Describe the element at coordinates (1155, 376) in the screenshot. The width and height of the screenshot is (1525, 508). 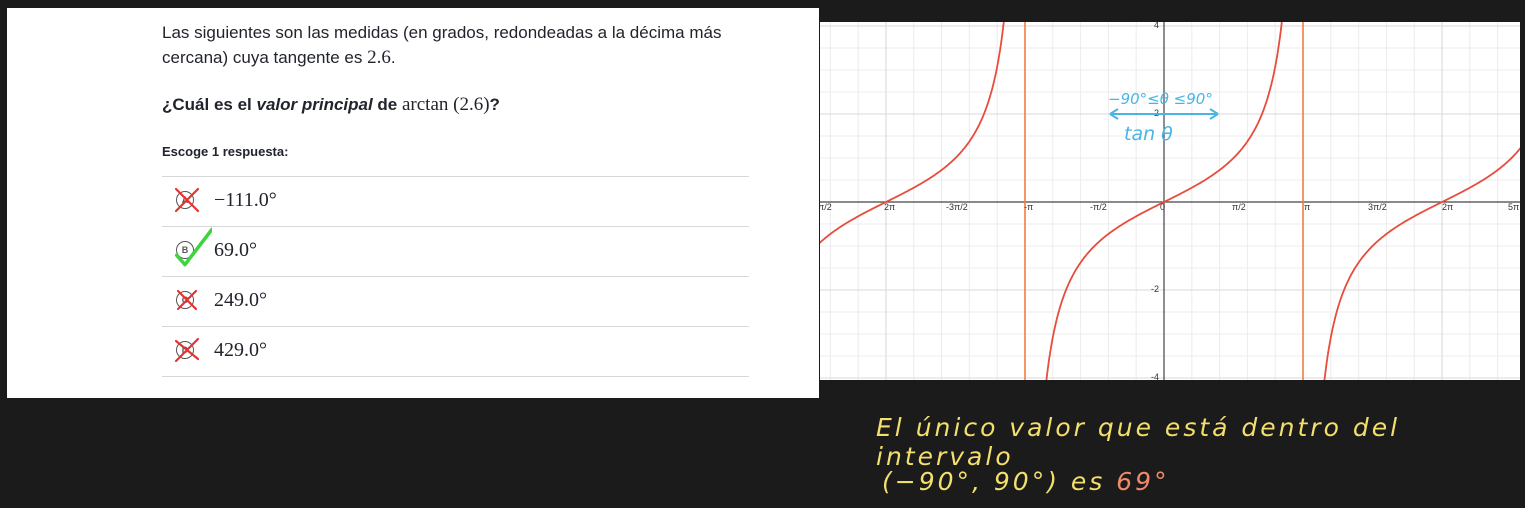
I see `y-tick-label: -4` at that location.